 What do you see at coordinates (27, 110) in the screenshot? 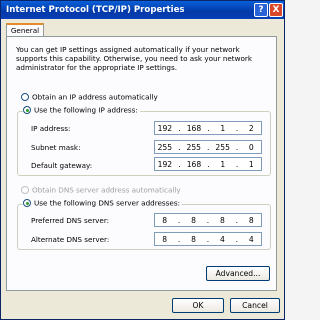
I see `ip-manual-radio` at bounding box center [27, 110].